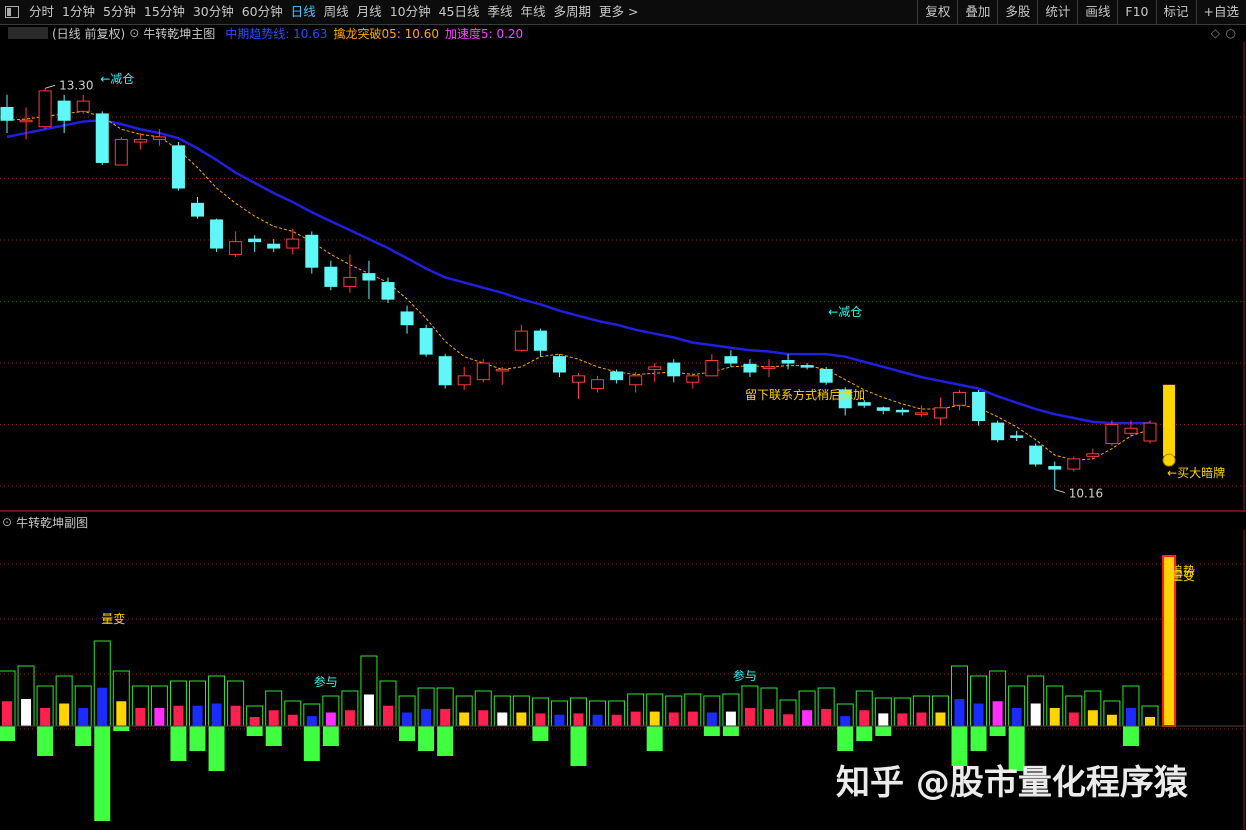 The width and height of the screenshot is (1246, 830). I want to click on period-tab-12: 年线, so click(533, 12).